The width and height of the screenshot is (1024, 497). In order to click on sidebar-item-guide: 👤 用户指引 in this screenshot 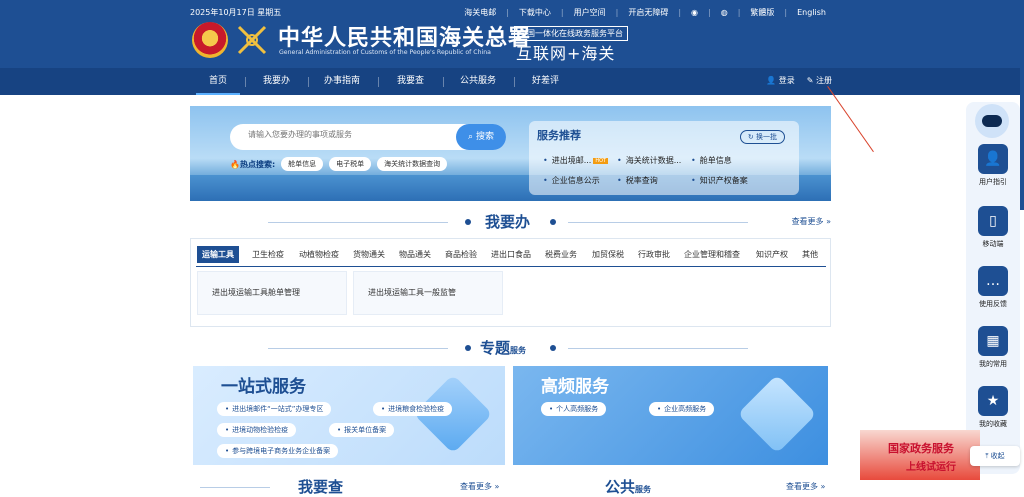, I will do `click(993, 165)`.